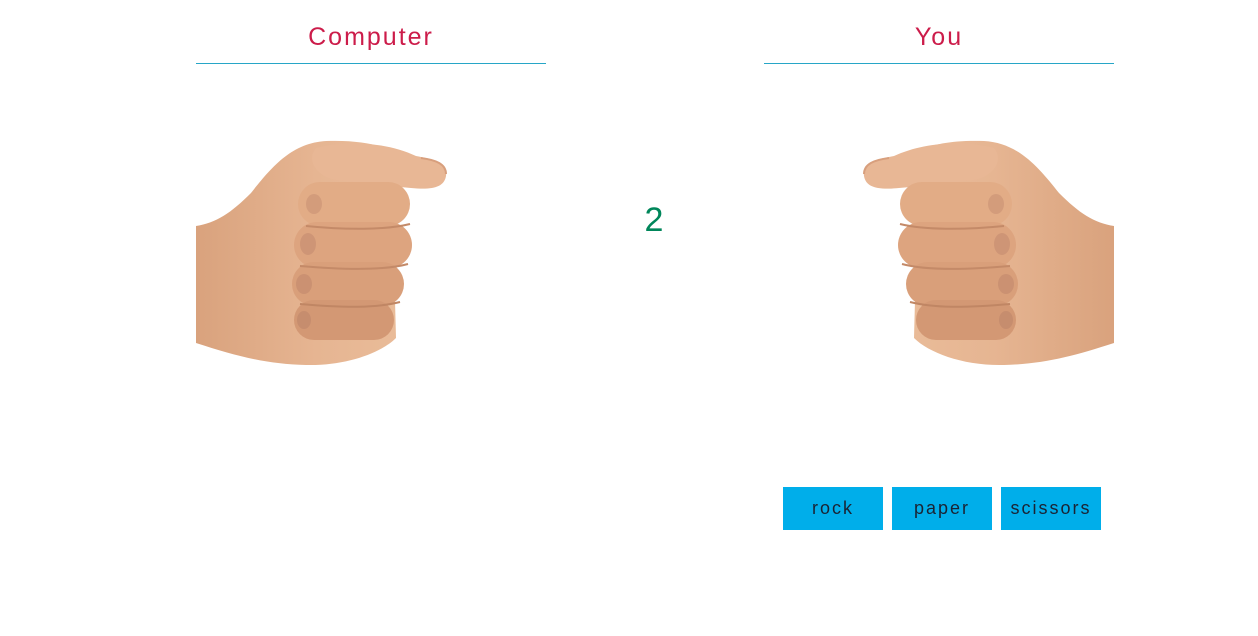  What do you see at coordinates (371, 63) in the screenshot?
I see `computer-divider` at bounding box center [371, 63].